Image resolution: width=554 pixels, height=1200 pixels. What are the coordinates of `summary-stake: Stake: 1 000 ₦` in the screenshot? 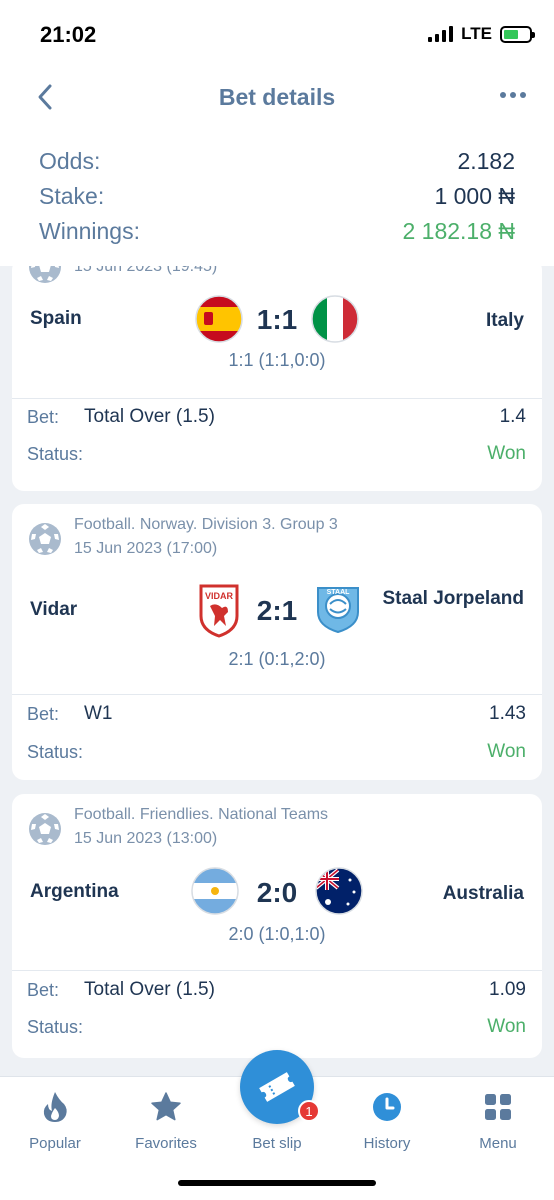 It's located at (277, 196).